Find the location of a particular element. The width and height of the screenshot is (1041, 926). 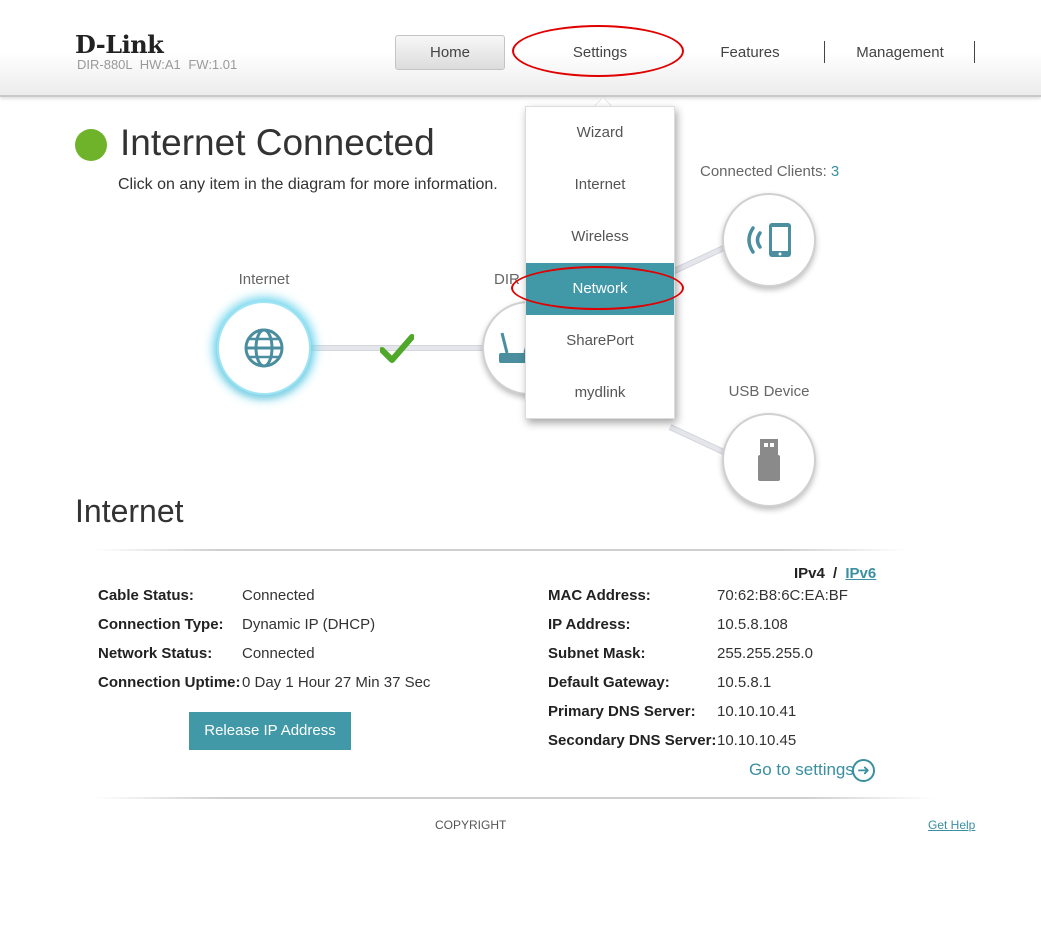

status-title: Internet Connected is located at coordinates (277, 142).